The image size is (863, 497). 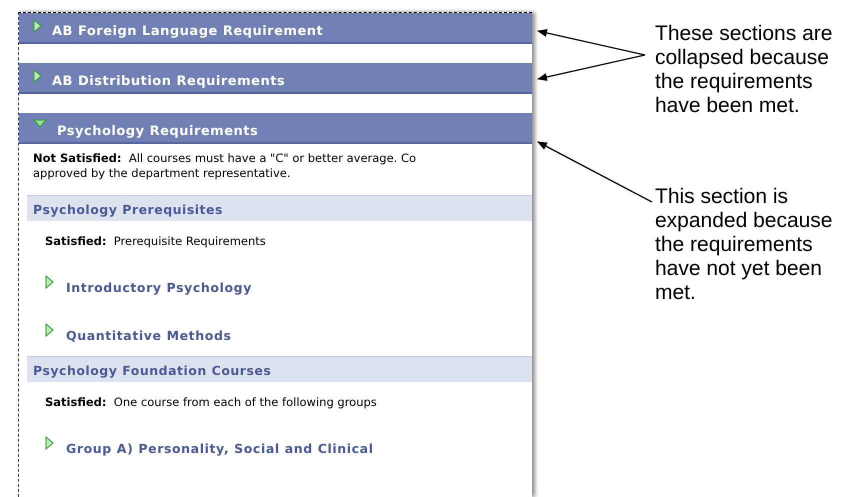 What do you see at coordinates (157, 132) in the screenshot?
I see `section-title: Psychology Requirements` at bounding box center [157, 132].